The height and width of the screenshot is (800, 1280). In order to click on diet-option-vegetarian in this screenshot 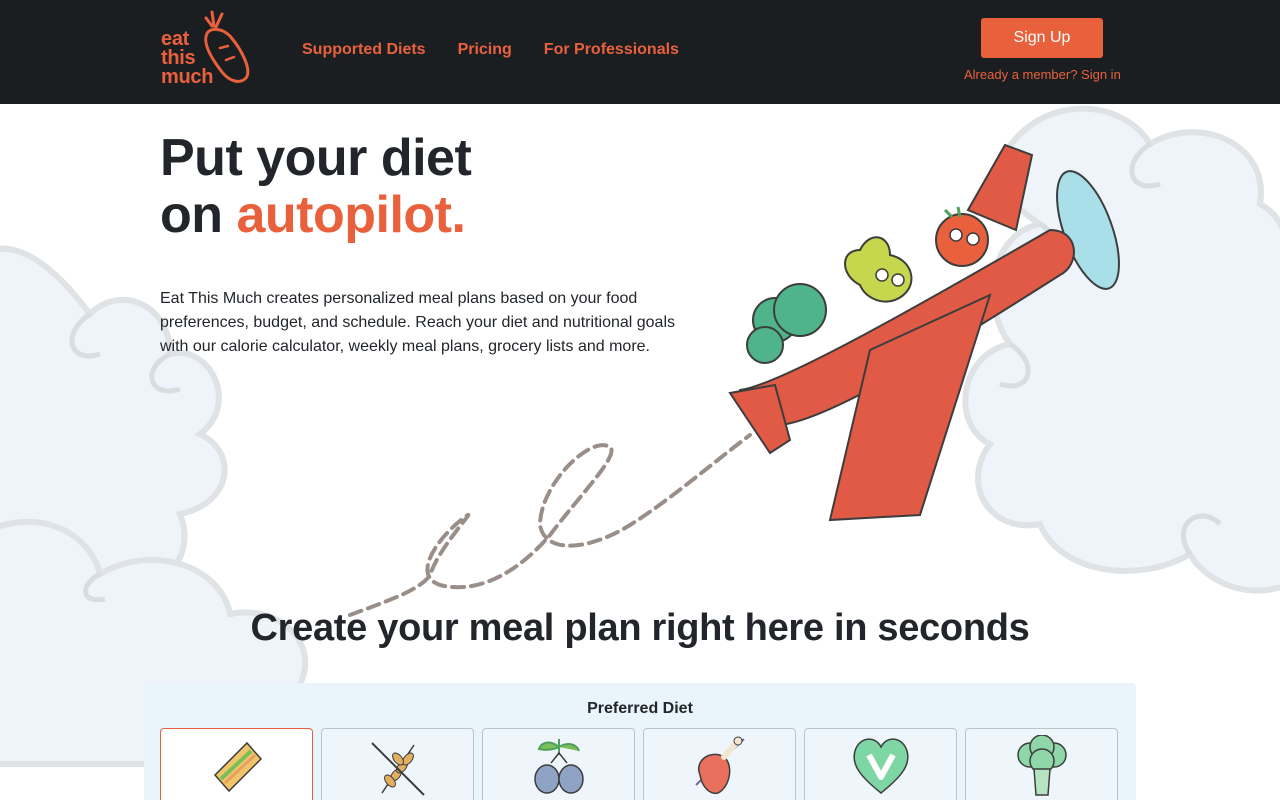, I will do `click(1041, 764)`.